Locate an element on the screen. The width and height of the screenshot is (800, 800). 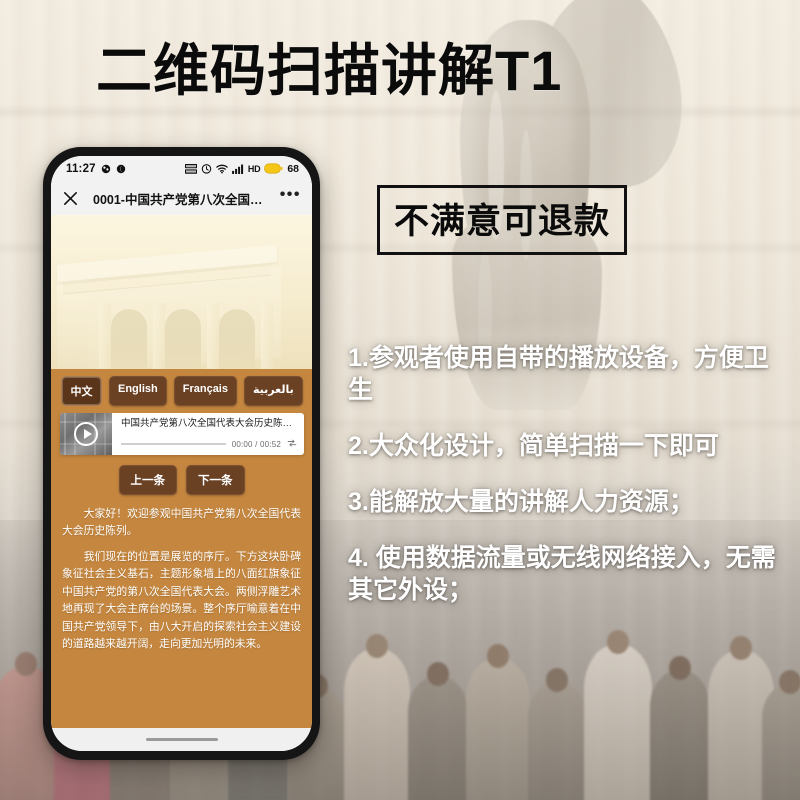
track-navigation: 上一条 下一条 is located at coordinates (181, 479).